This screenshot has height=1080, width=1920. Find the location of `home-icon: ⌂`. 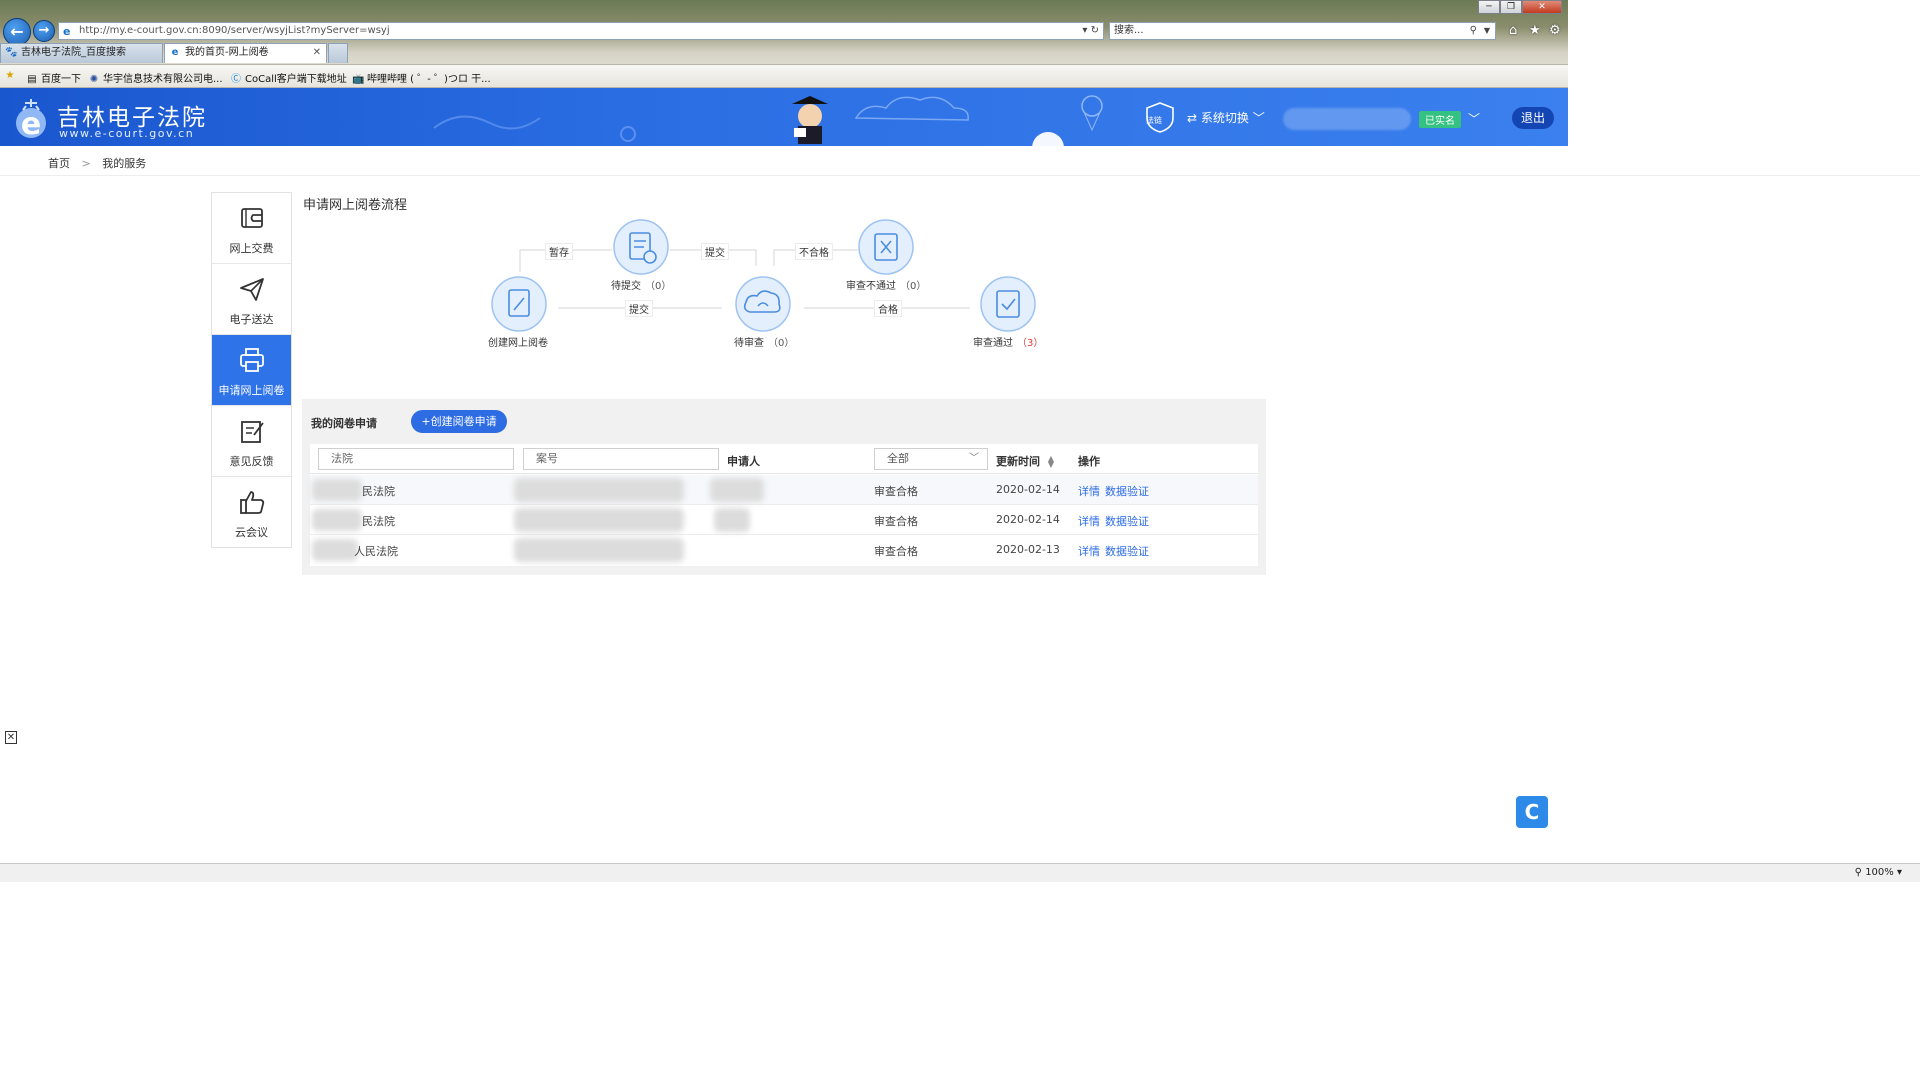

home-icon: ⌂ is located at coordinates (1513, 30).